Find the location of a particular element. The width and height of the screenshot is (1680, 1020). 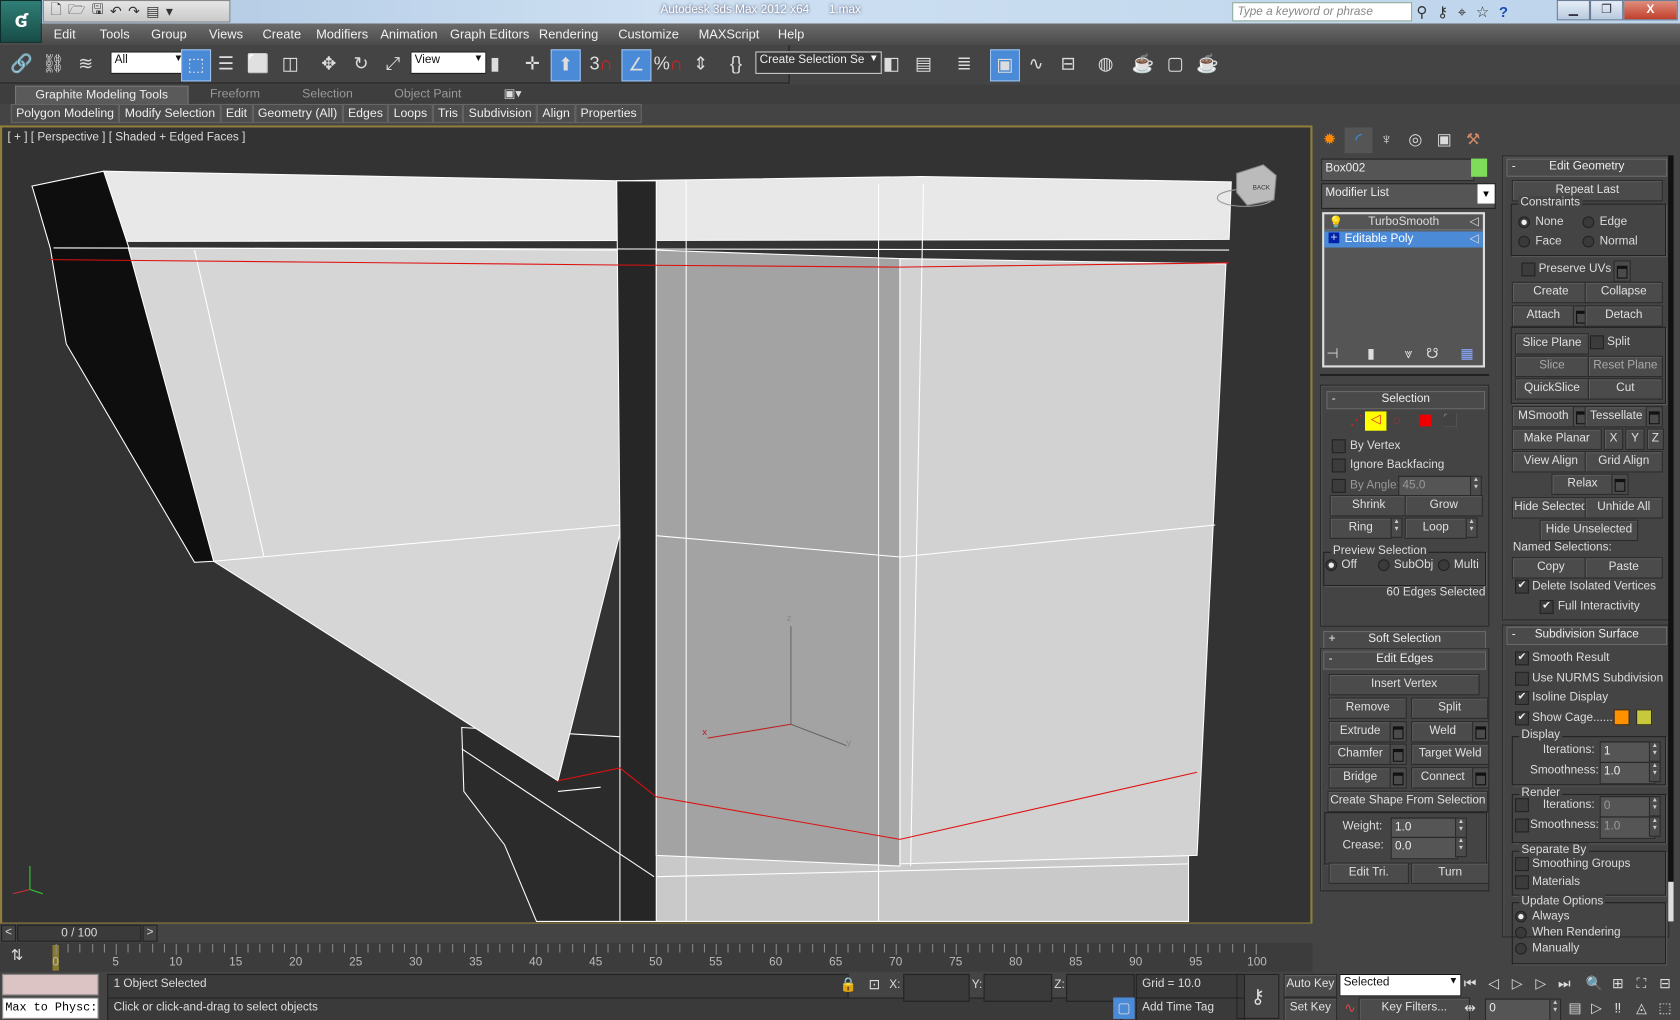

panel-align: Align is located at coordinates (556, 113).